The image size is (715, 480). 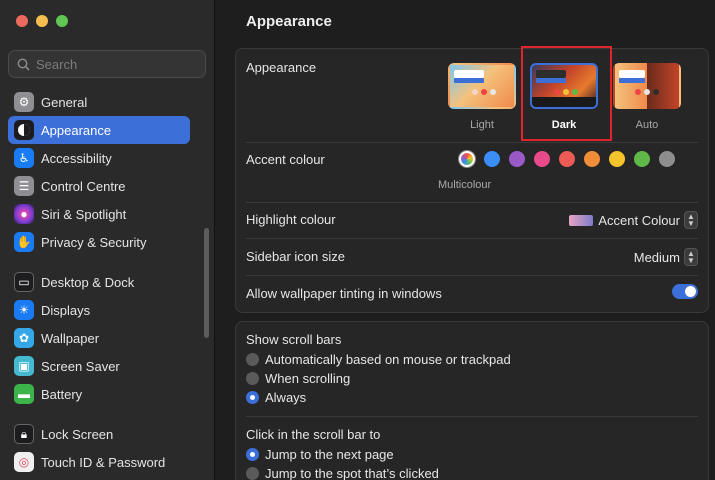 What do you see at coordinates (99, 394) in the screenshot?
I see `sidebar-item-battery: ▬ Battery` at bounding box center [99, 394].